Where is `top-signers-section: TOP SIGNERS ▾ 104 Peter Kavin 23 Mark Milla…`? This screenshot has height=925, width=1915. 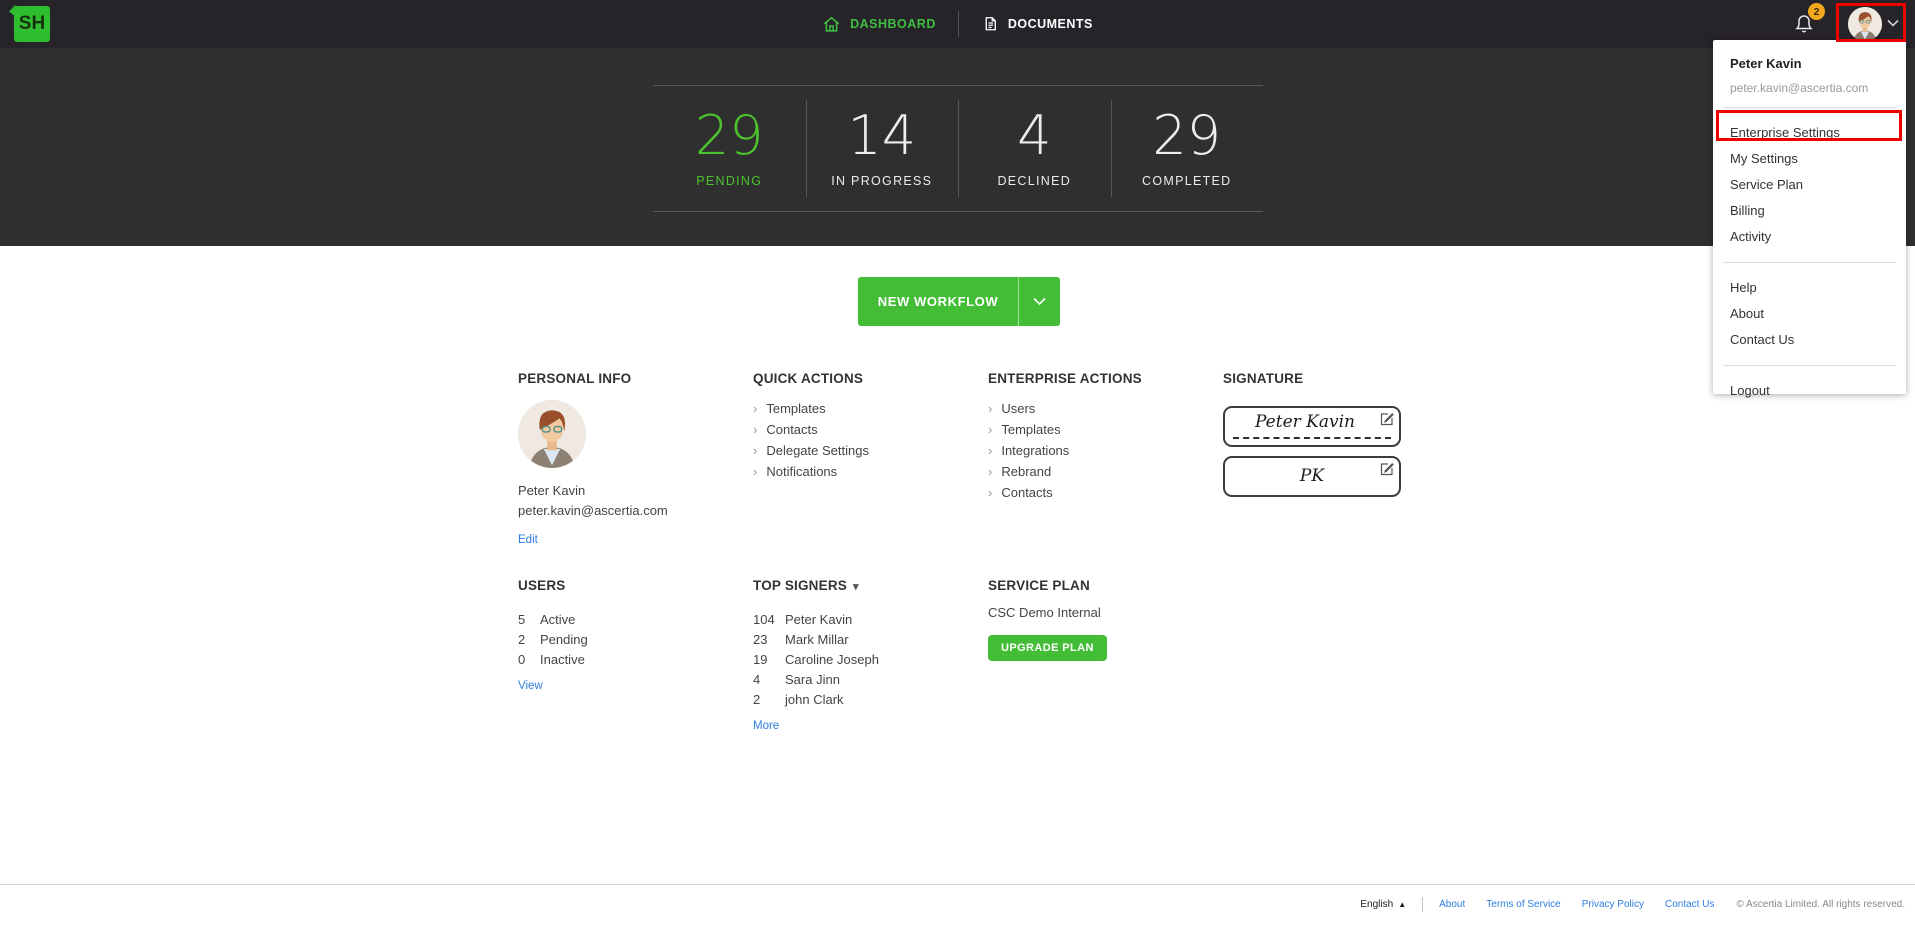 top-signers-section: TOP SIGNERS ▾ 104 Peter Kavin 23 Mark Milla… is located at coordinates (867, 656).